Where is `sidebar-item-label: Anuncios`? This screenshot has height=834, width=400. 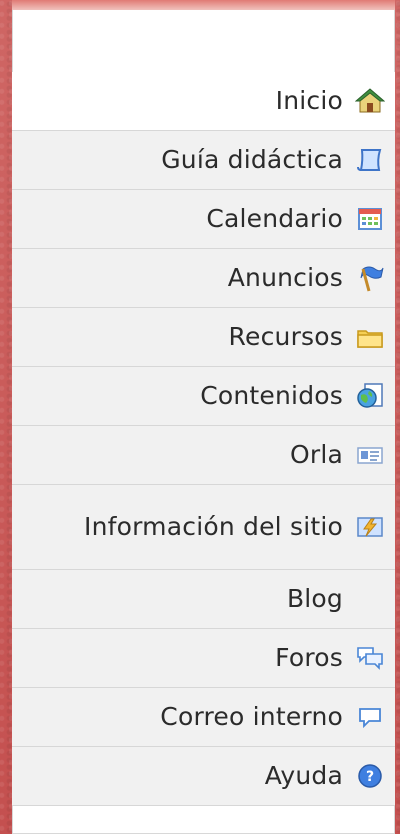 sidebar-item-label: Anuncios is located at coordinates (285, 278).